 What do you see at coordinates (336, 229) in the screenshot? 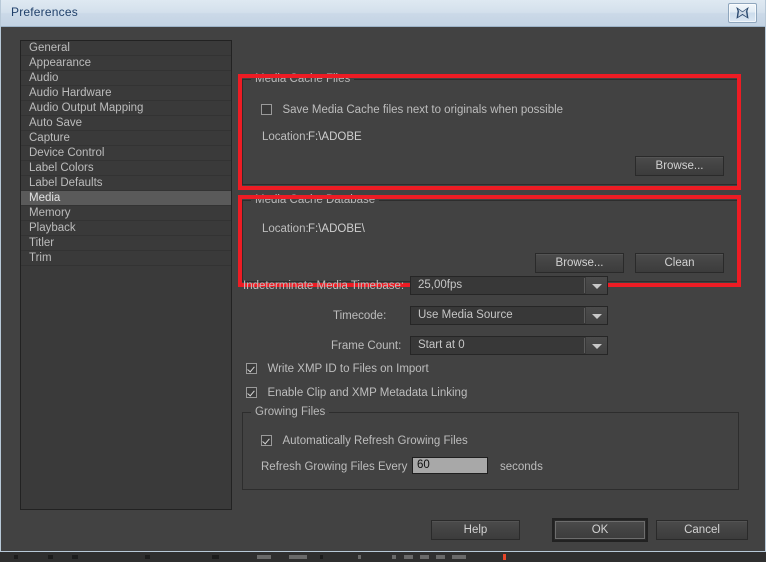
I see `cache-db-location-value: F:\ADOBE\` at bounding box center [336, 229].